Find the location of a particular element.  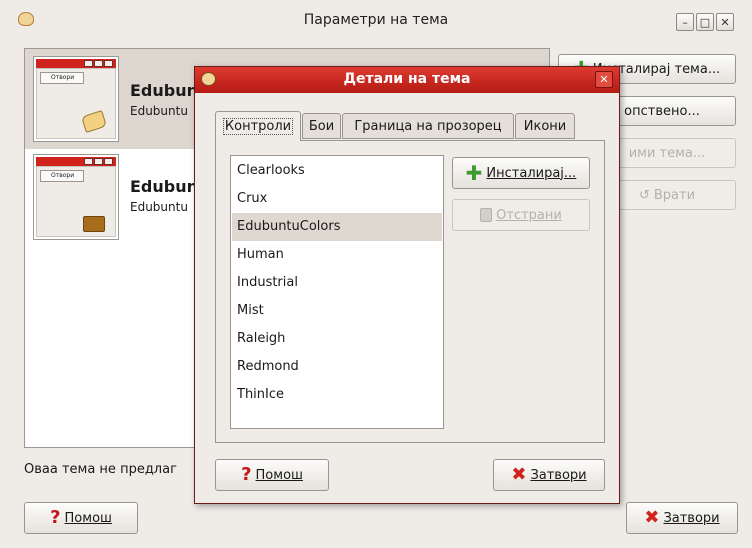

close-window-button: ✕ is located at coordinates (725, 22).